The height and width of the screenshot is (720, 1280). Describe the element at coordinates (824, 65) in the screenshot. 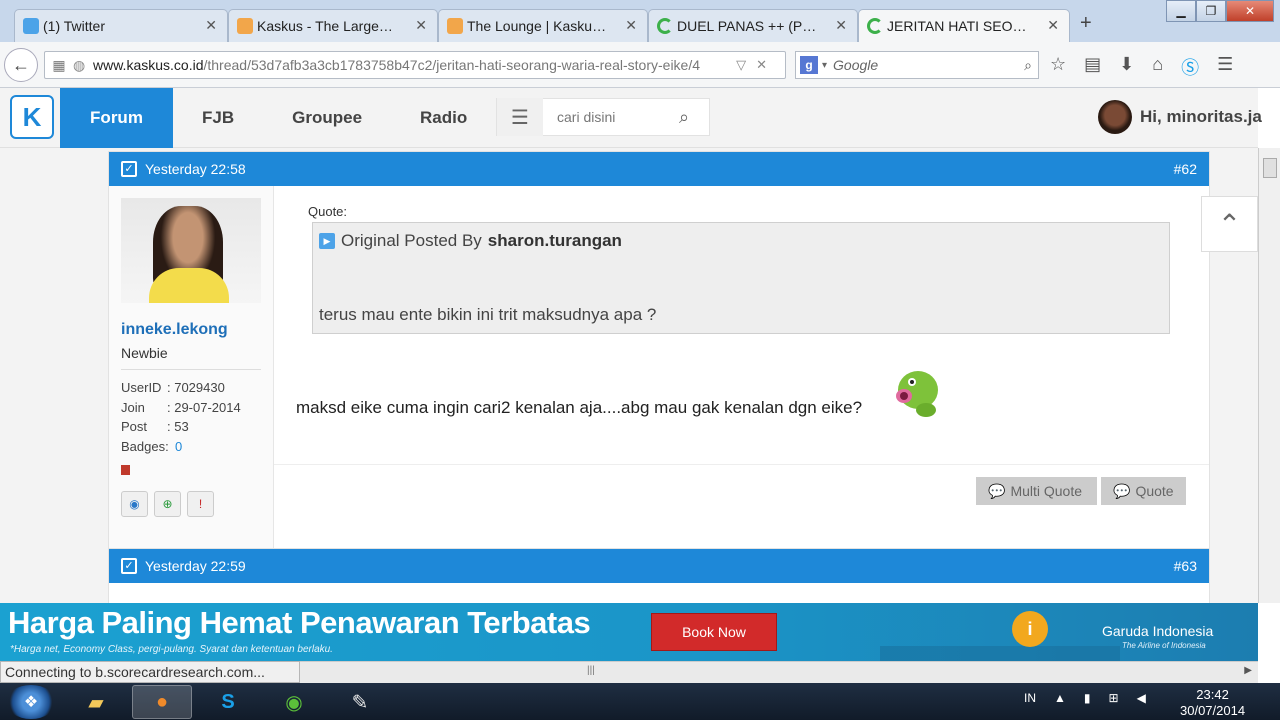

I see `chevron-down-icon: ▾` at that location.